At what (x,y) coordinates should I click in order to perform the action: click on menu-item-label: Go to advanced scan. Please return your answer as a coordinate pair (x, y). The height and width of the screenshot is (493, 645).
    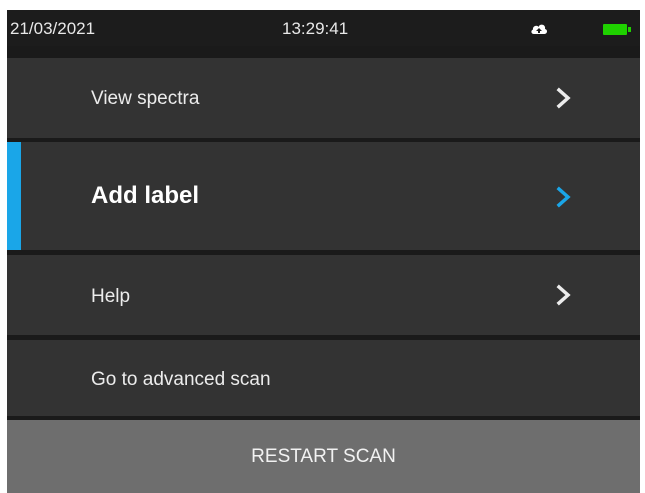
    Looking at the image, I should click on (181, 379).